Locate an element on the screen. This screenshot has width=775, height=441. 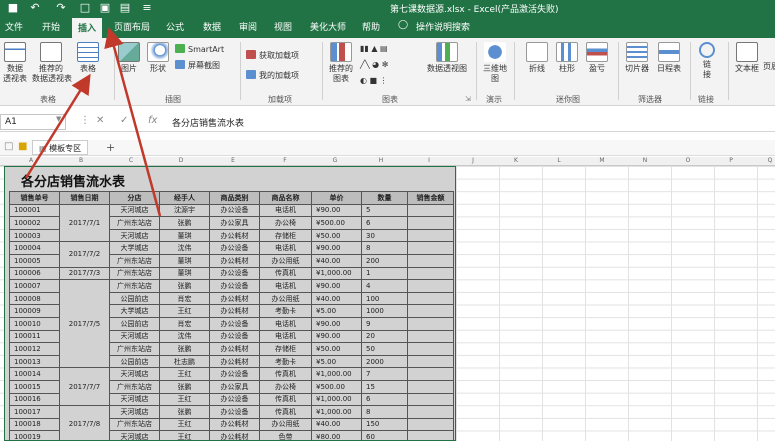
table-cell: 150 is located at coordinates (384, 424).